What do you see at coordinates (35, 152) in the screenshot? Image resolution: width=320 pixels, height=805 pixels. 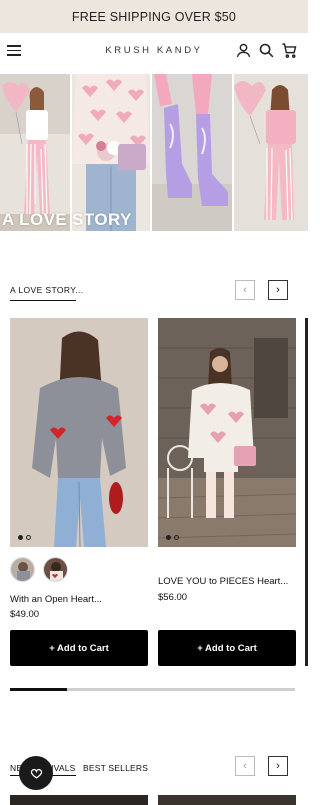 I see `hero-image-heart-balloon` at bounding box center [35, 152].